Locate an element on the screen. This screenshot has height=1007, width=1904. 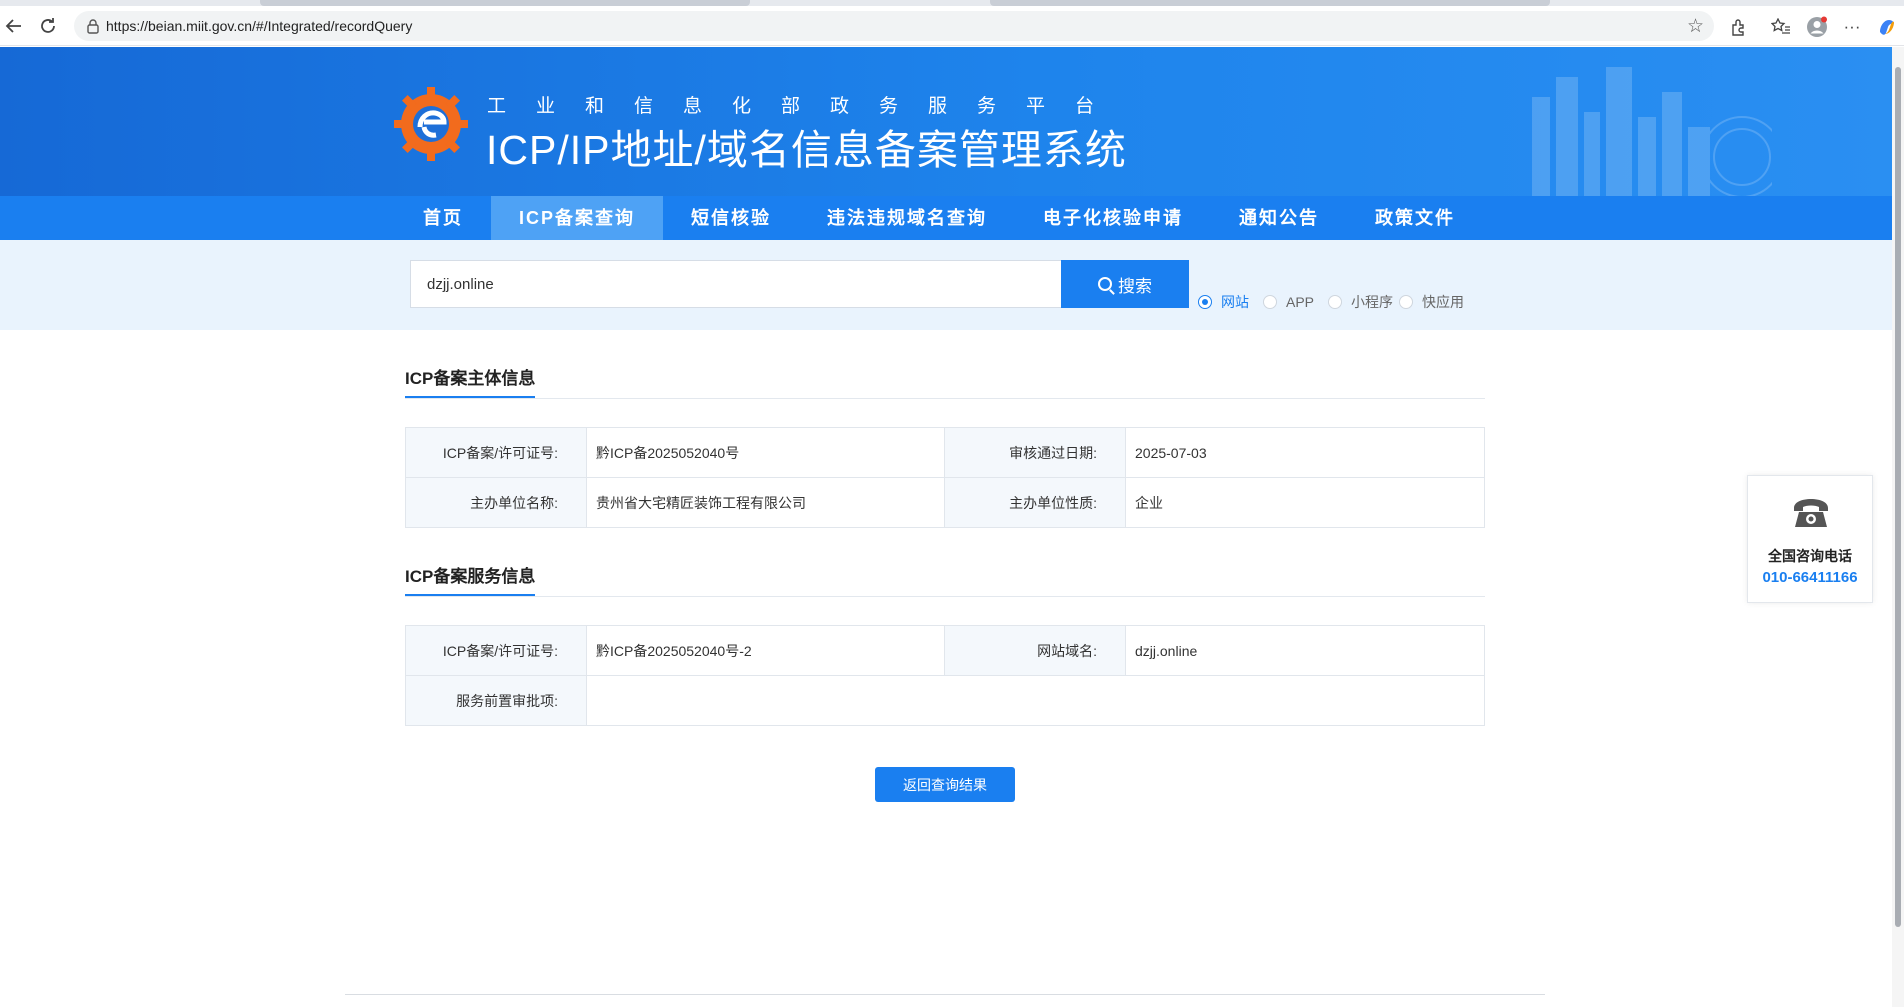
table-label: 主办单位性质: is located at coordinates (1035, 502).